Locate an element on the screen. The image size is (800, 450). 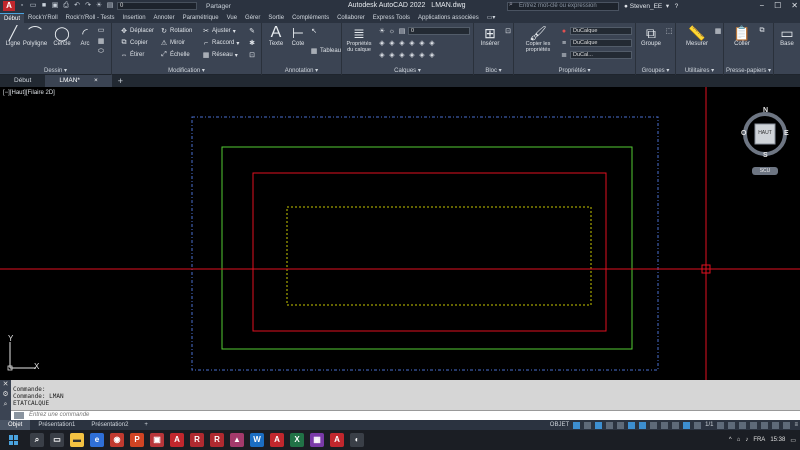
ellipse-tool: ⬭ is located at coordinates (101, 52).